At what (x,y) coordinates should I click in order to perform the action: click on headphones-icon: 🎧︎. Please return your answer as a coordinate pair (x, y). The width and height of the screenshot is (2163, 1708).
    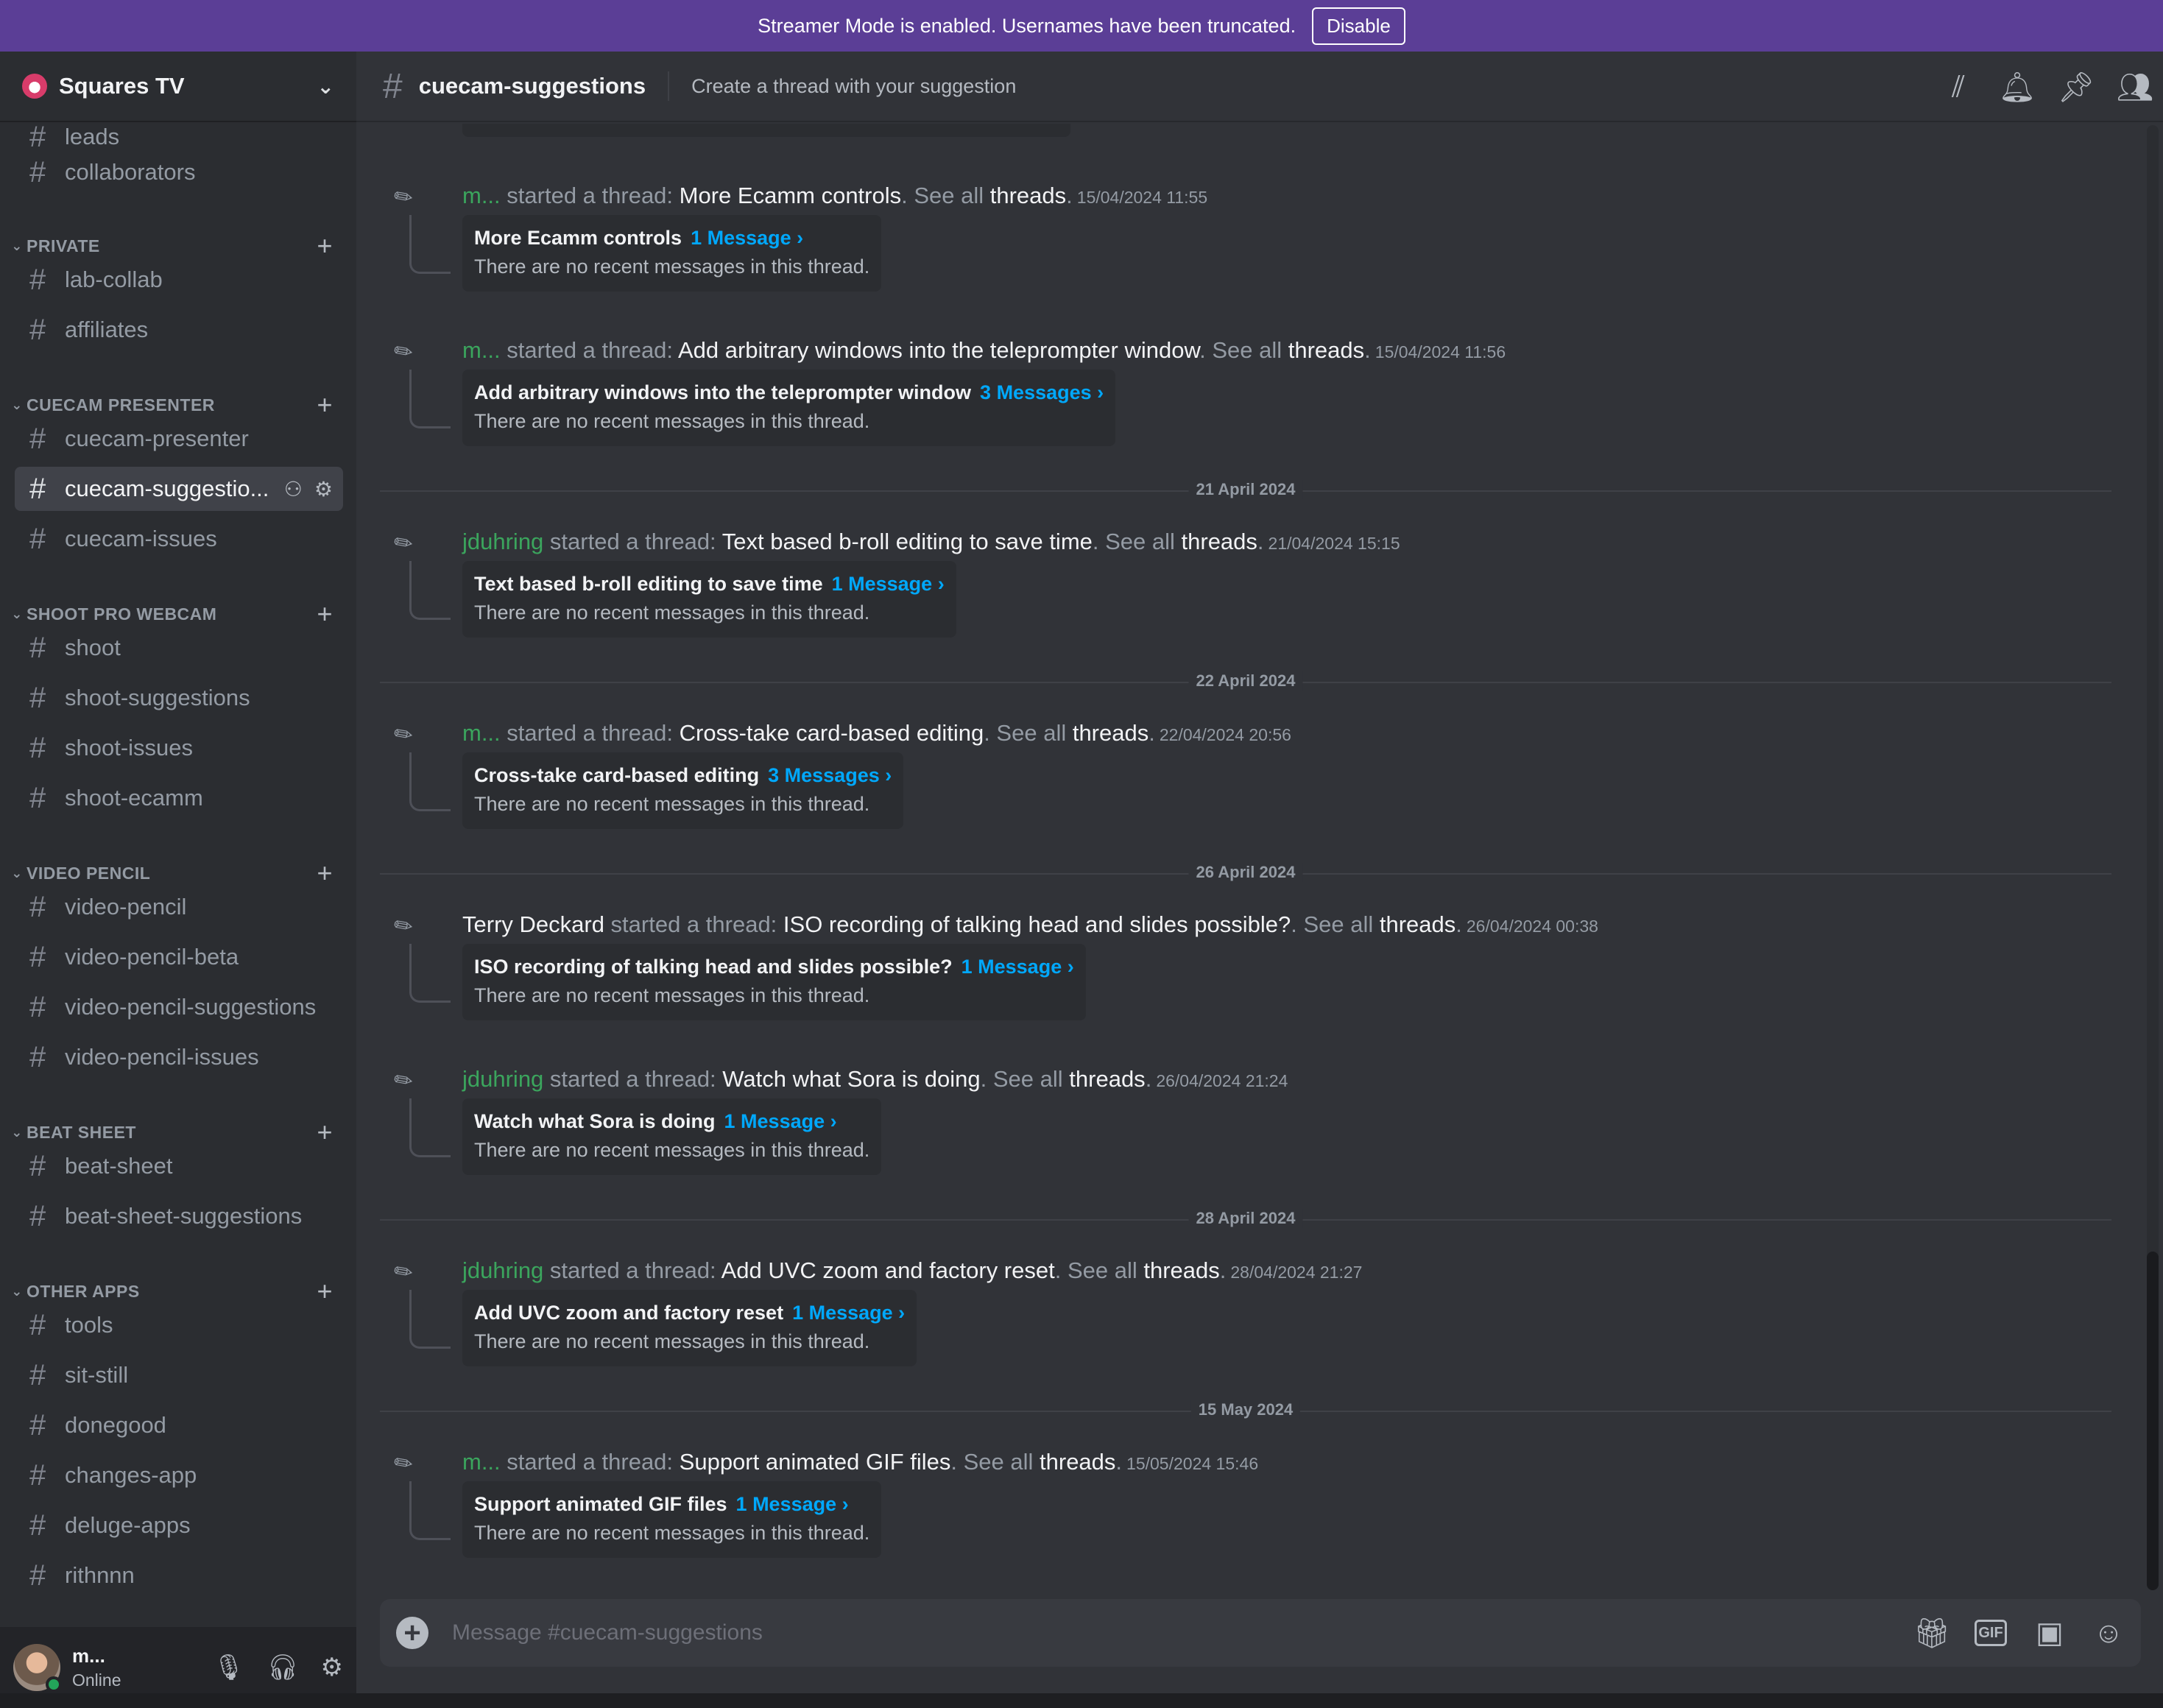
    Looking at the image, I should click on (282, 1667).